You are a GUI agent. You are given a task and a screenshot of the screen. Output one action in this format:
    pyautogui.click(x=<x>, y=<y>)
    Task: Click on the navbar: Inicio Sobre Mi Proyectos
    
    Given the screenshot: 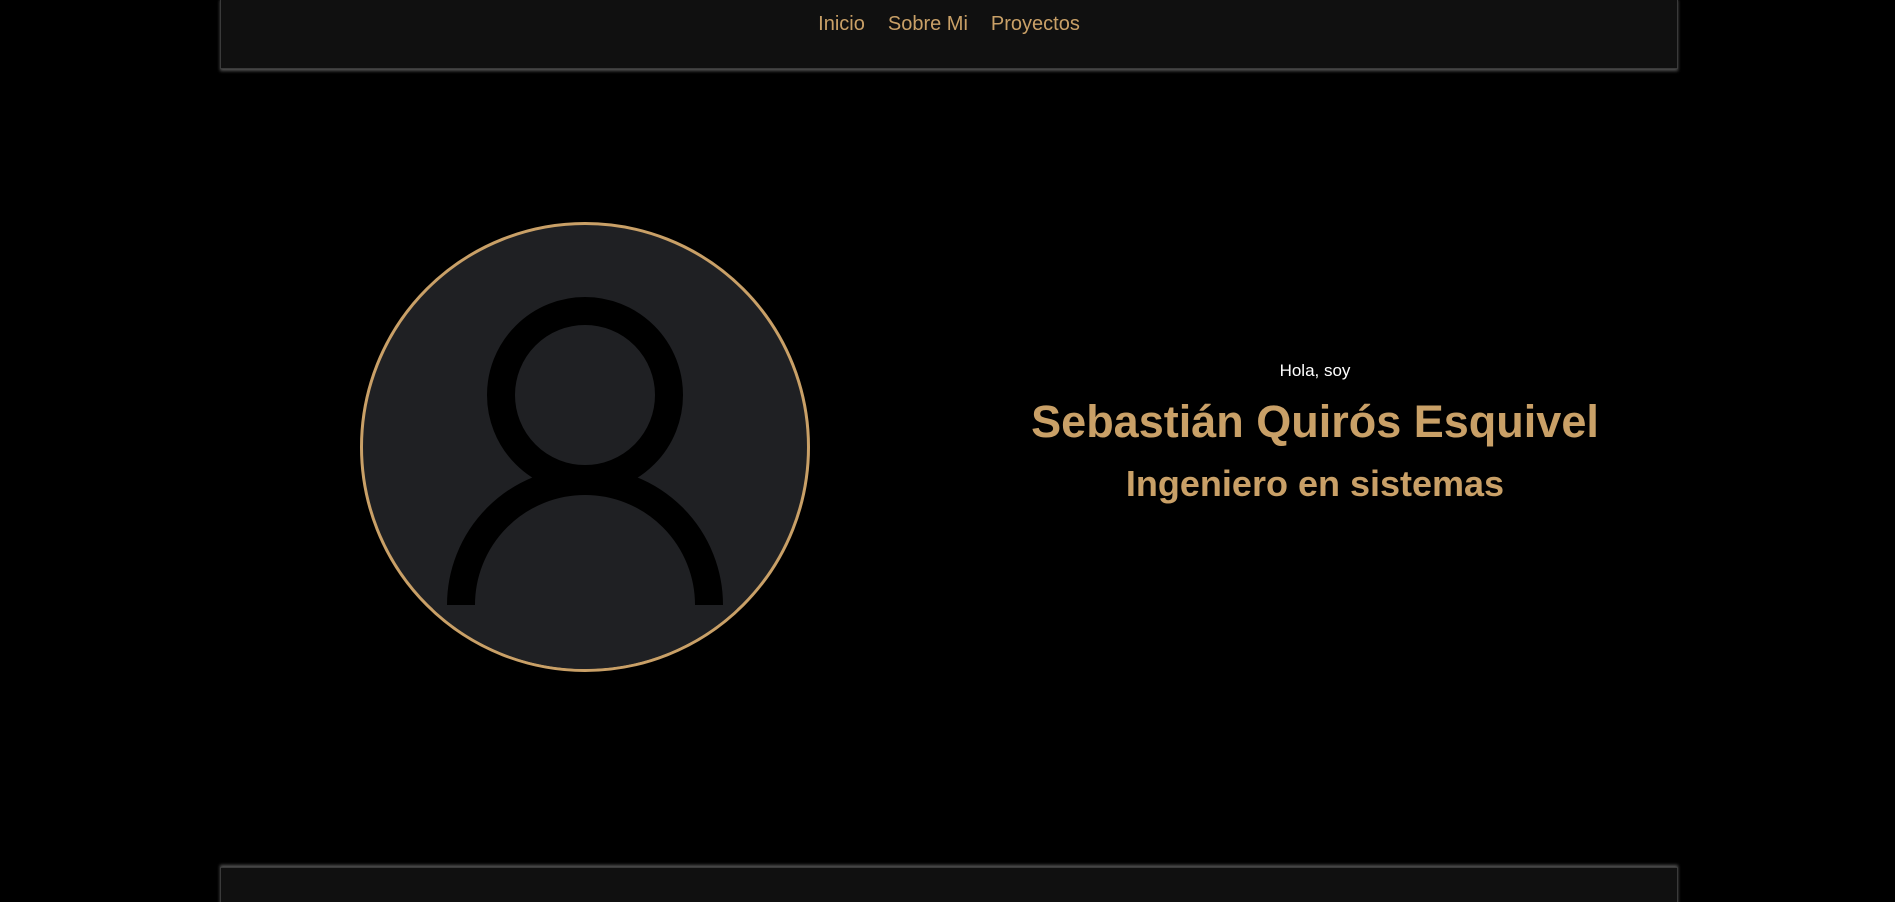 What is the action you would take?
    pyautogui.click(x=949, y=34)
    